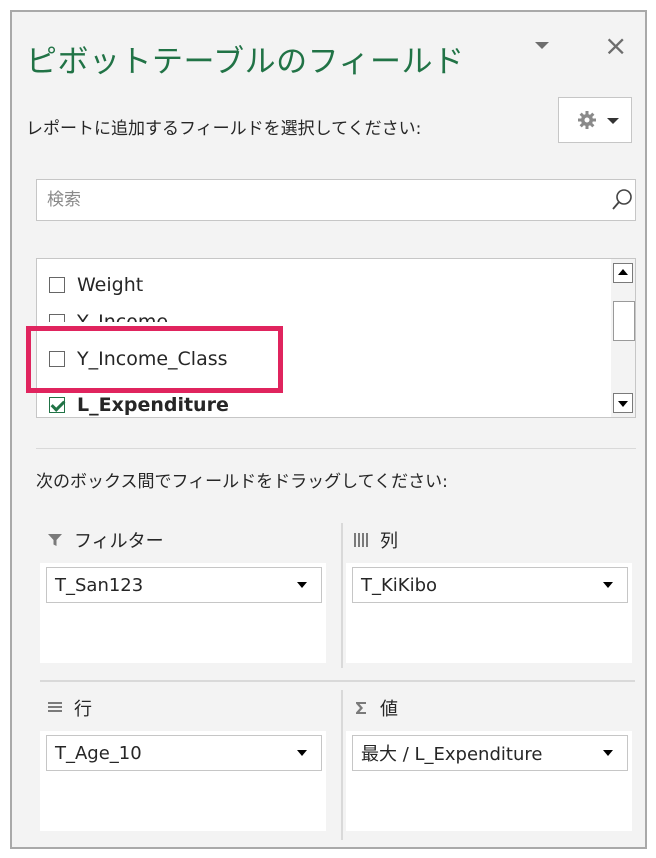  What do you see at coordinates (389, 709) in the screenshot?
I see `area-label: 値` at bounding box center [389, 709].